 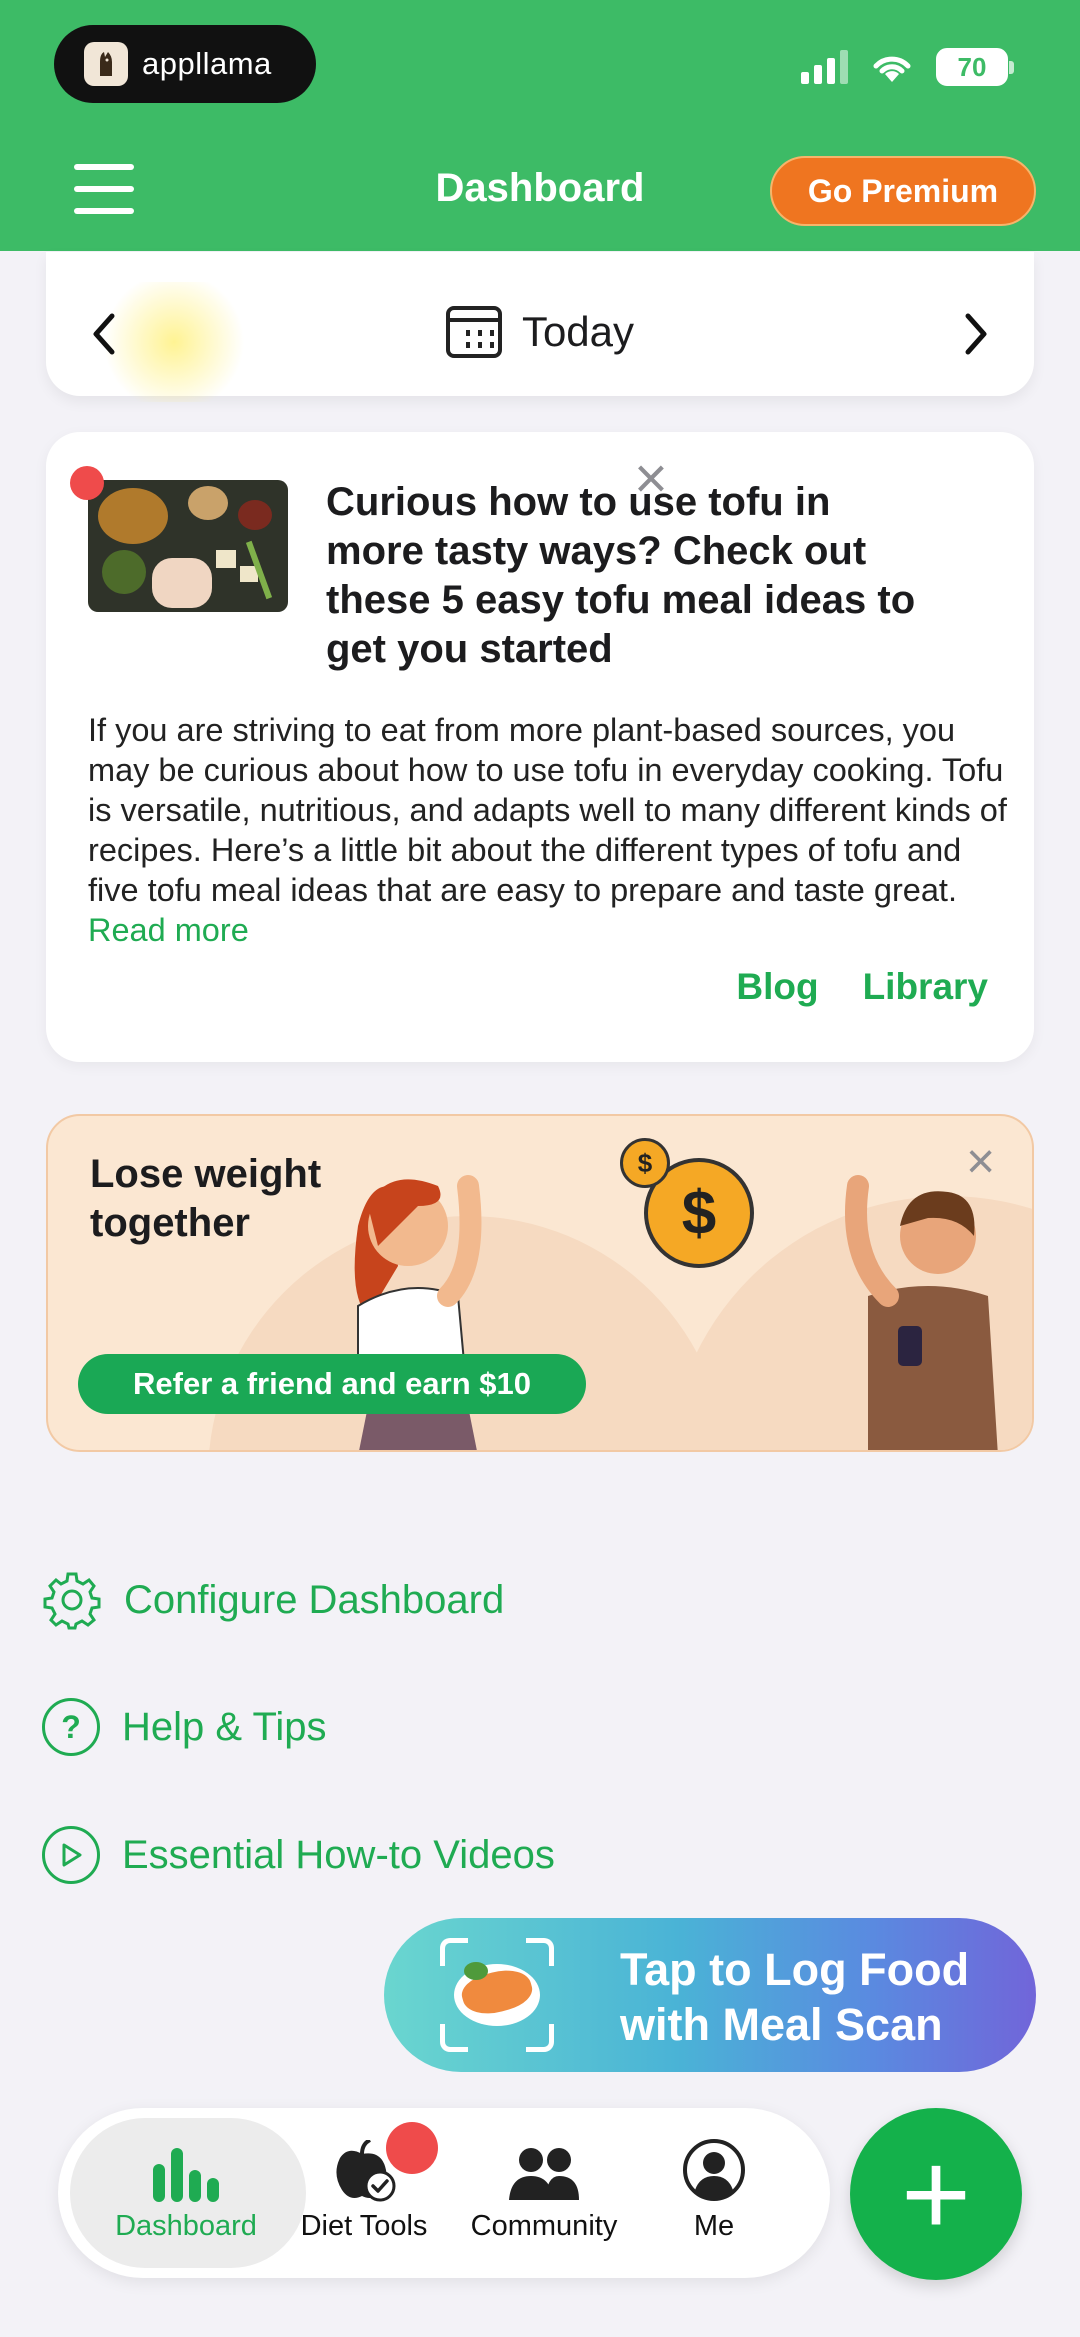 I want to click on referral-title: Lose weight together, so click(x=205, y=1199).